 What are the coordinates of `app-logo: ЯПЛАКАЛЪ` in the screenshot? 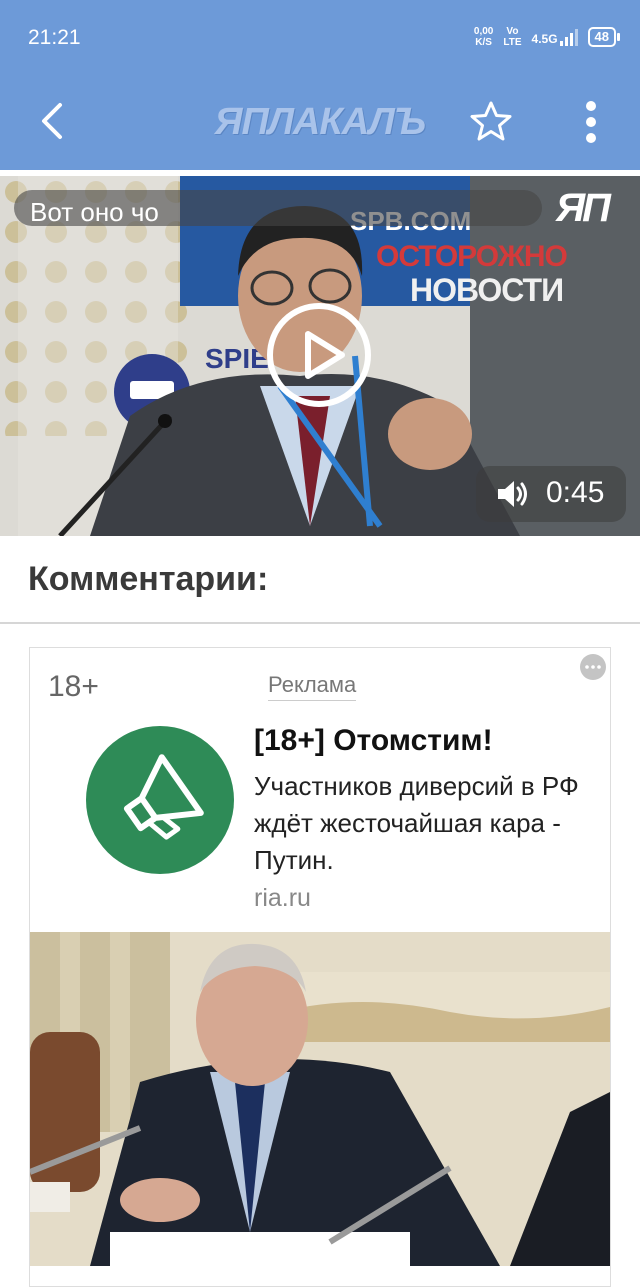 It's located at (320, 121).